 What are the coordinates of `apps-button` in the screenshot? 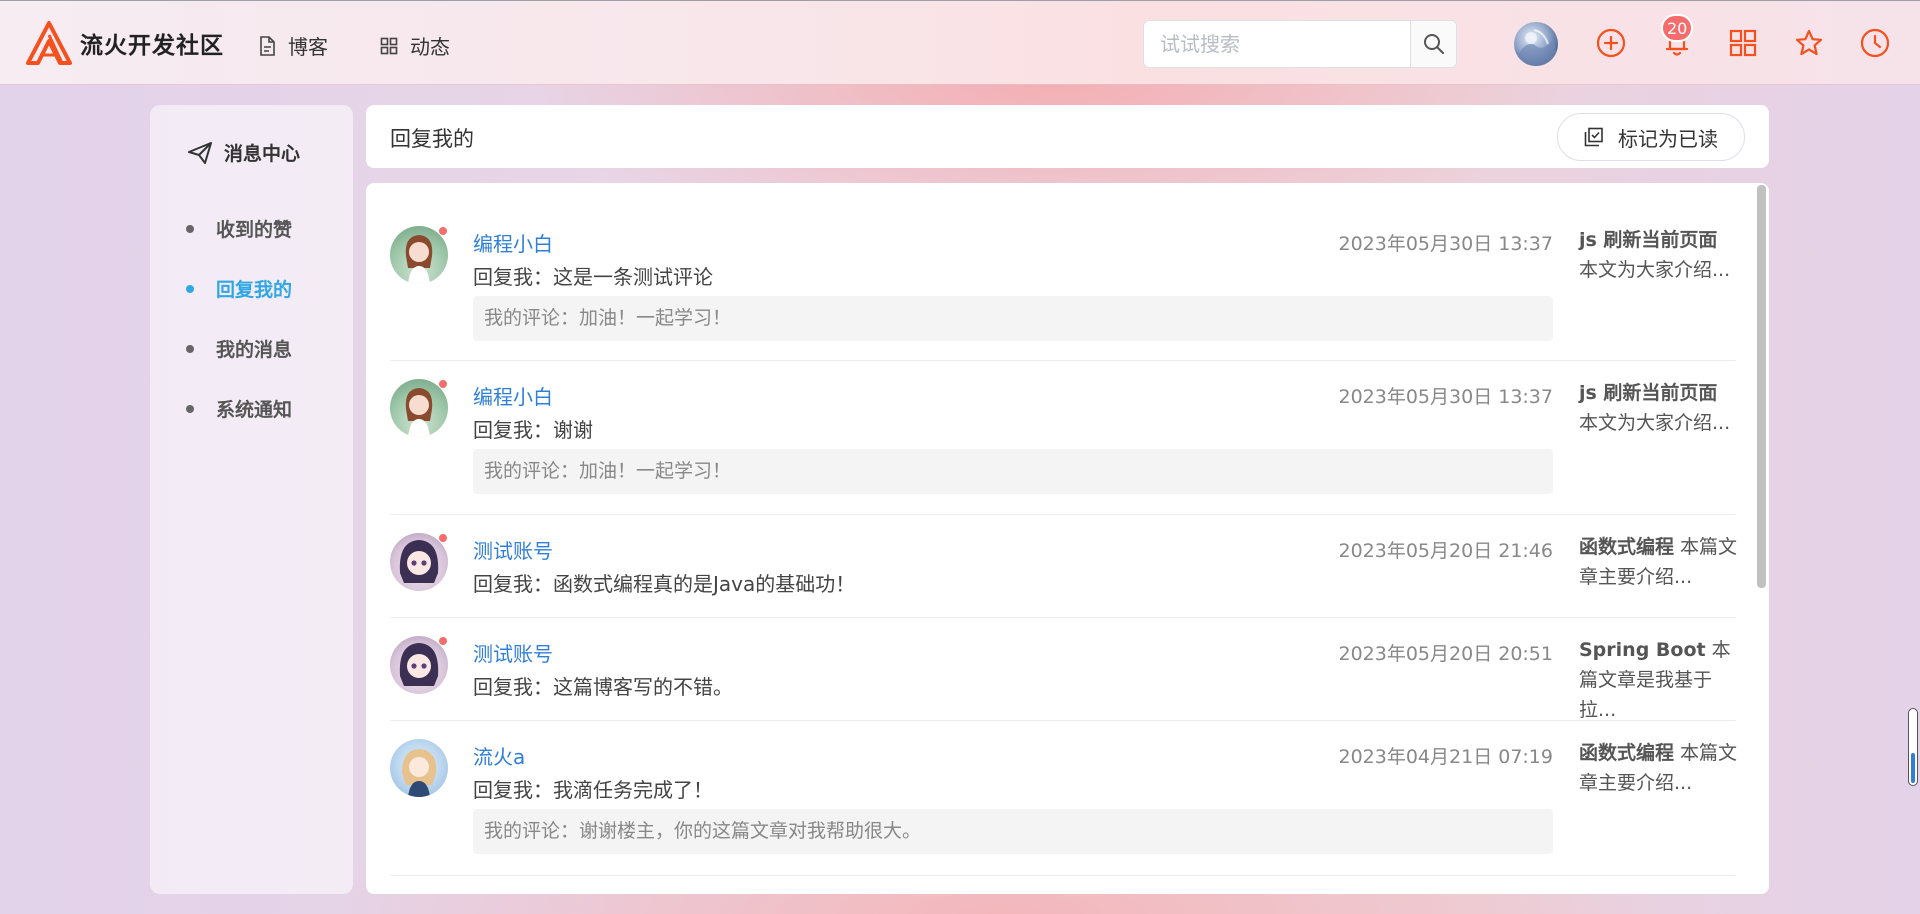 It's located at (1743, 43).